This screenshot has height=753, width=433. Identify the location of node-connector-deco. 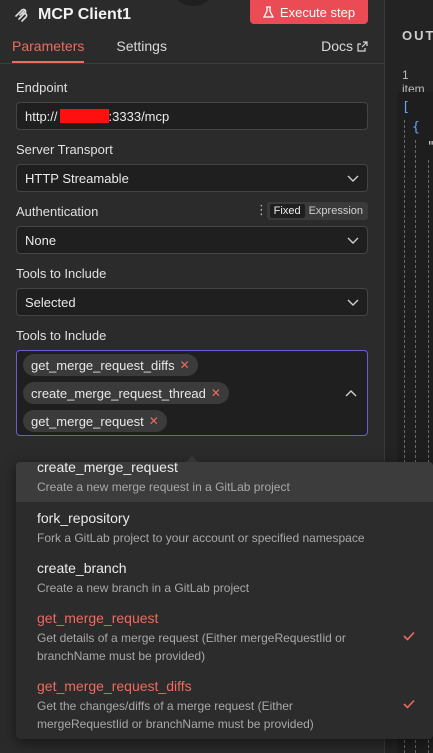
(193, 3).